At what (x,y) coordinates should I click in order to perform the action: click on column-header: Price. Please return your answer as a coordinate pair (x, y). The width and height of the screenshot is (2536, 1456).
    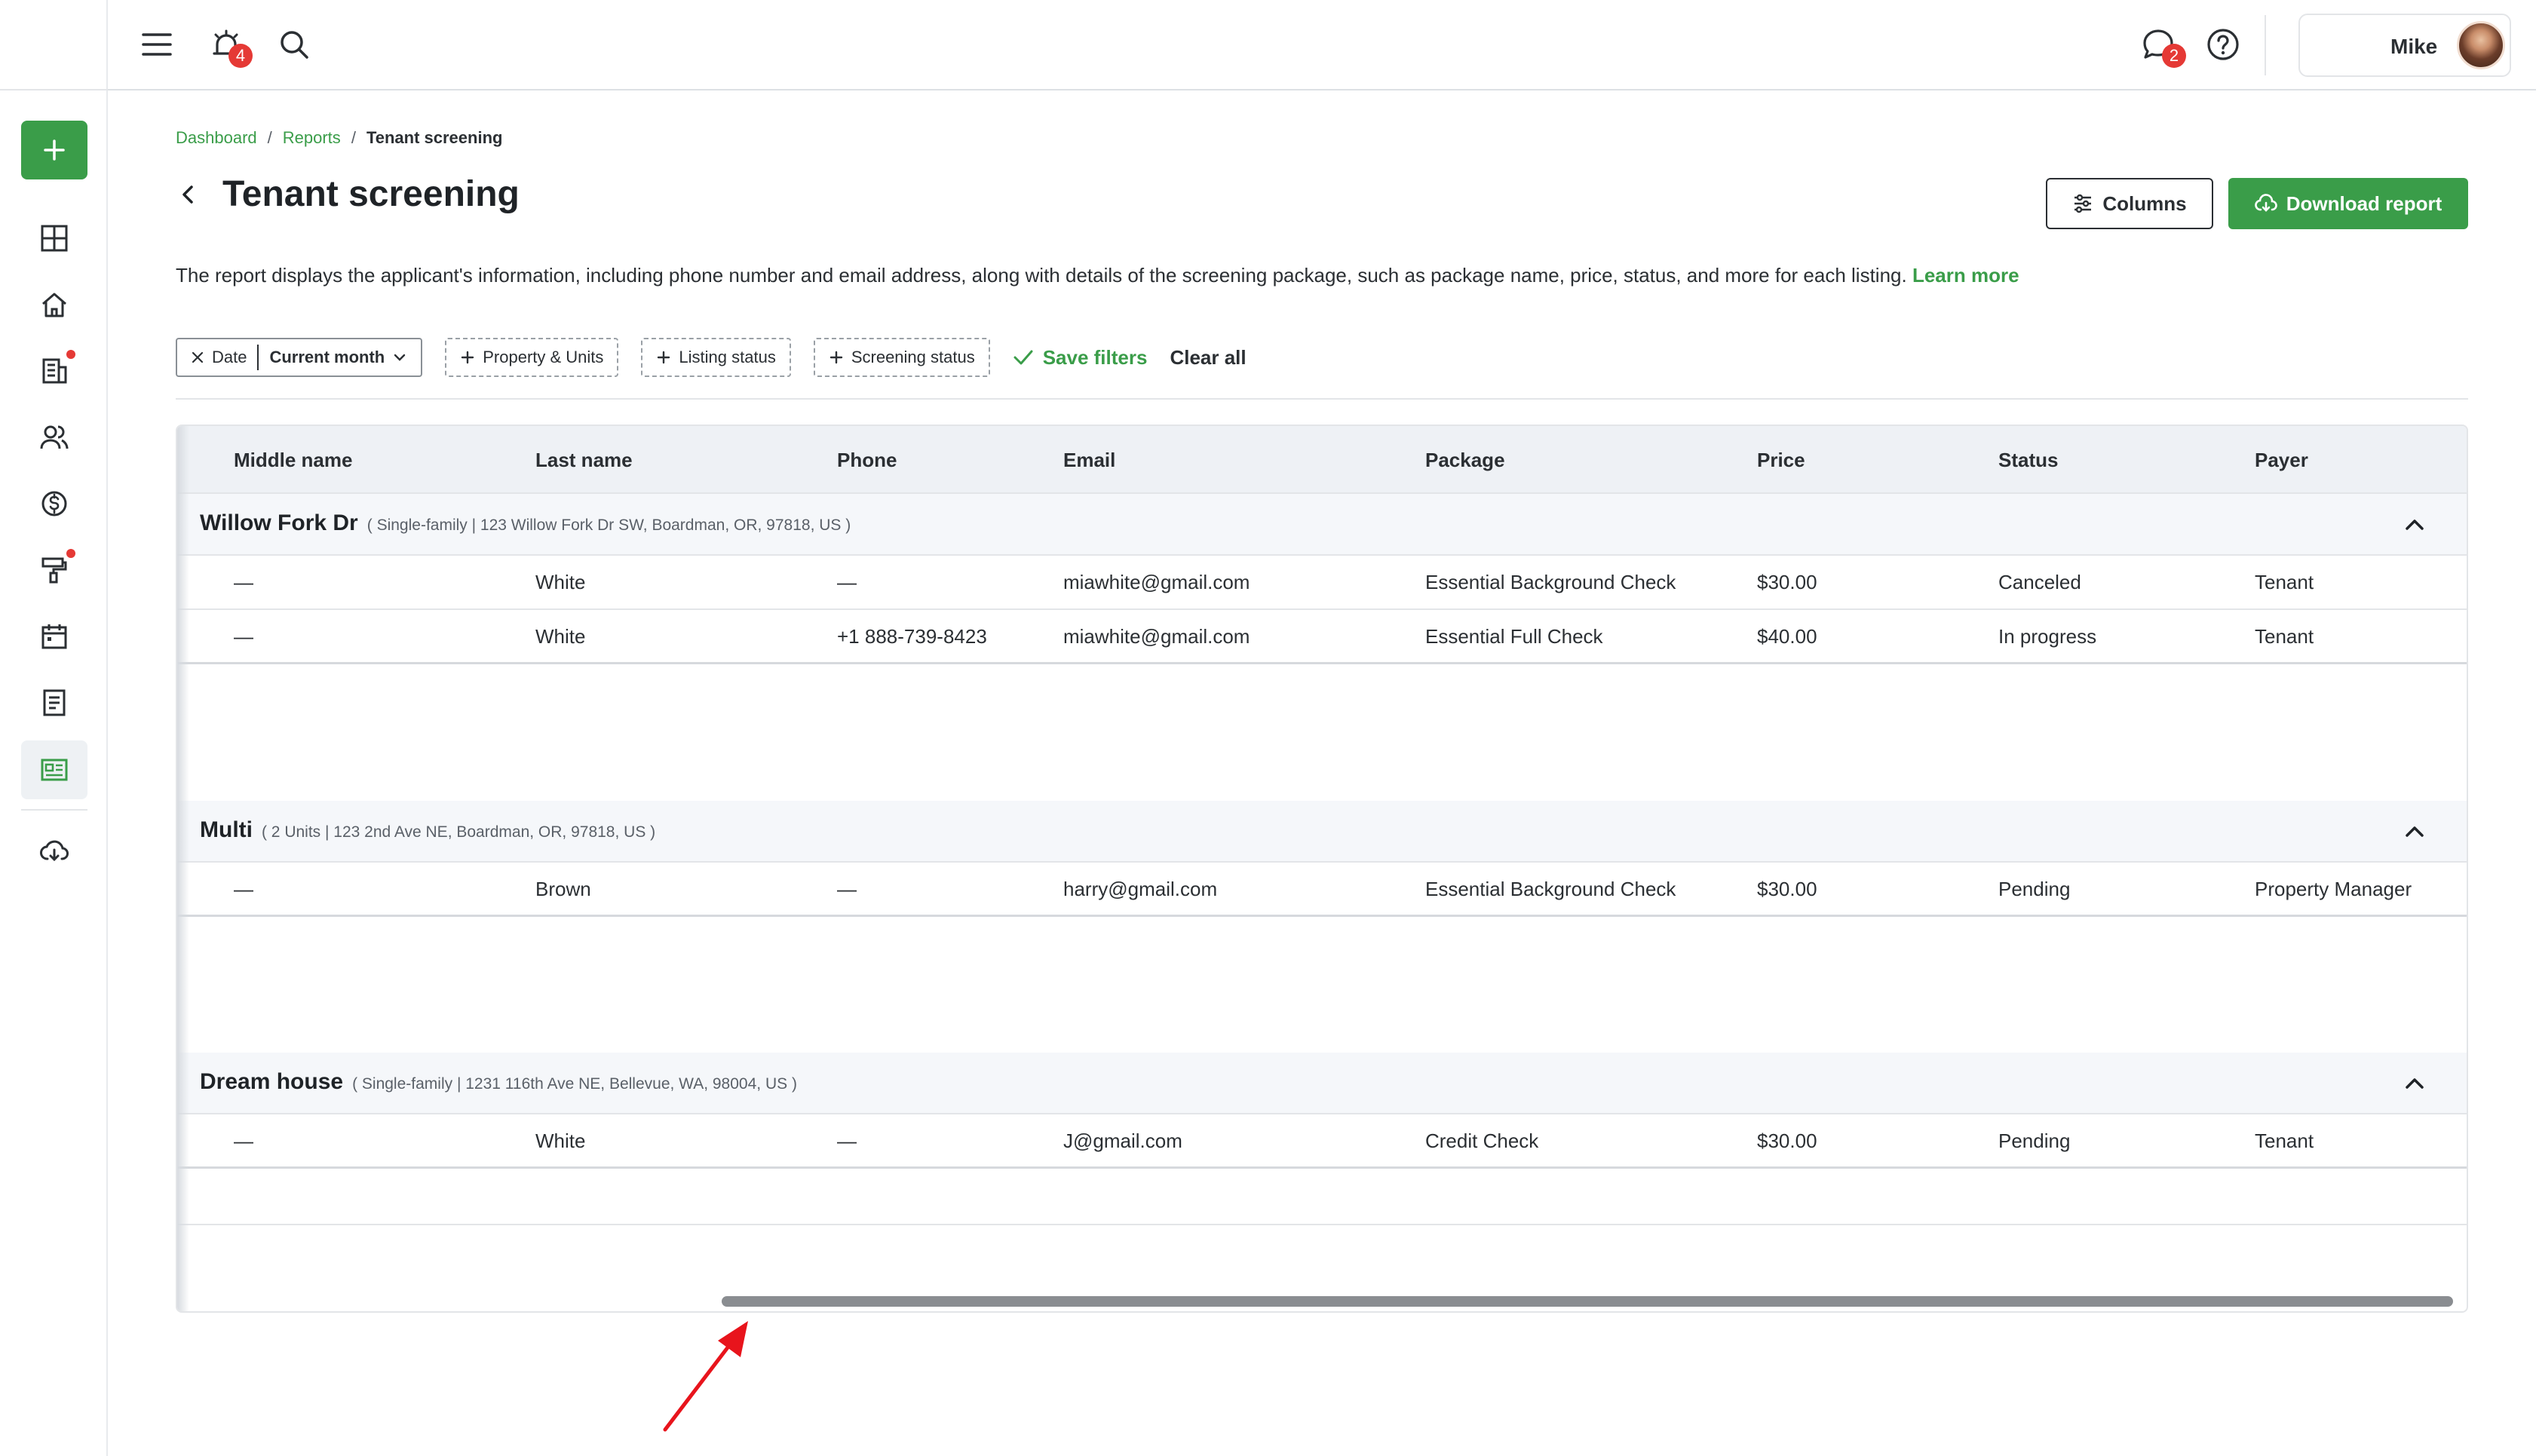
    Looking at the image, I should click on (1781, 460).